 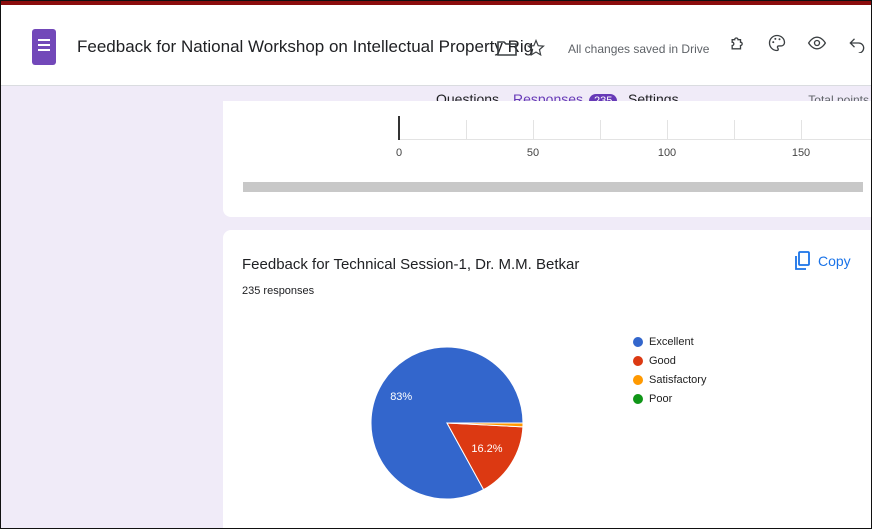 I want to click on legend-label: Good, so click(x=662, y=360).